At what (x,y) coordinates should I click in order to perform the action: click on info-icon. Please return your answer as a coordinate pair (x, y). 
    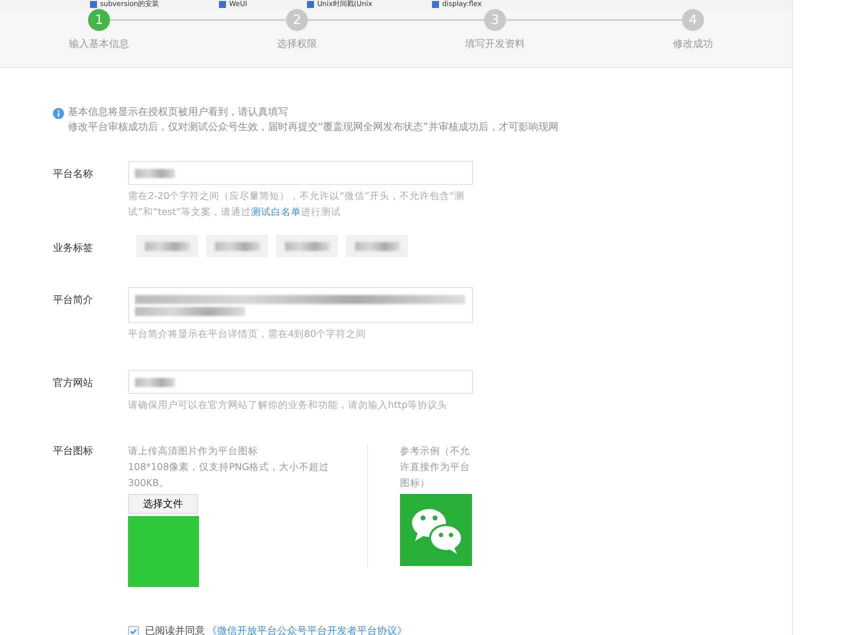
    Looking at the image, I should click on (58, 113).